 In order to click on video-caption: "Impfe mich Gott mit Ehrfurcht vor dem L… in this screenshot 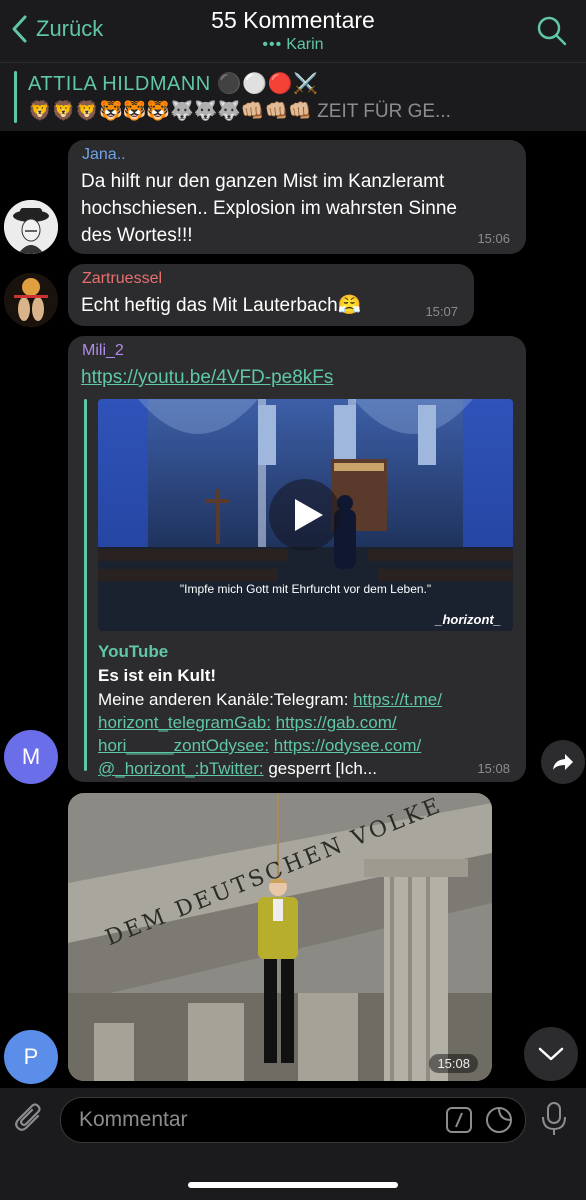, I will do `click(305, 589)`.